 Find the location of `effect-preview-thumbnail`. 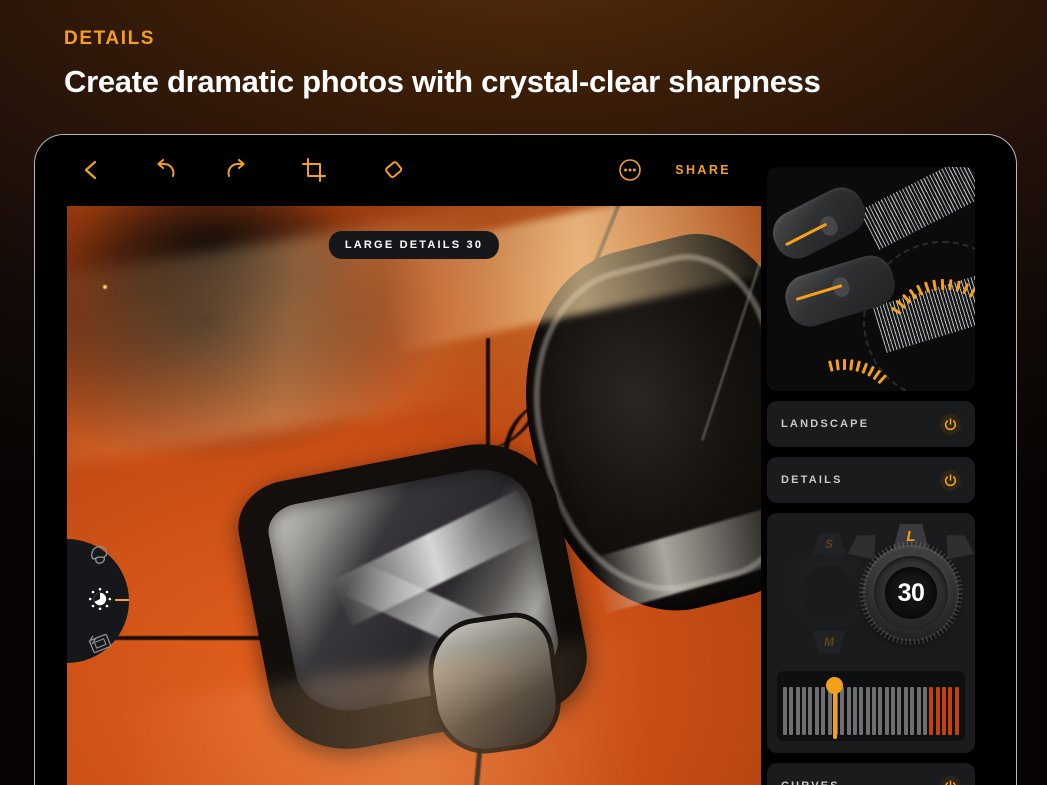

effect-preview-thumbnail is located at coordinates (871, 279).